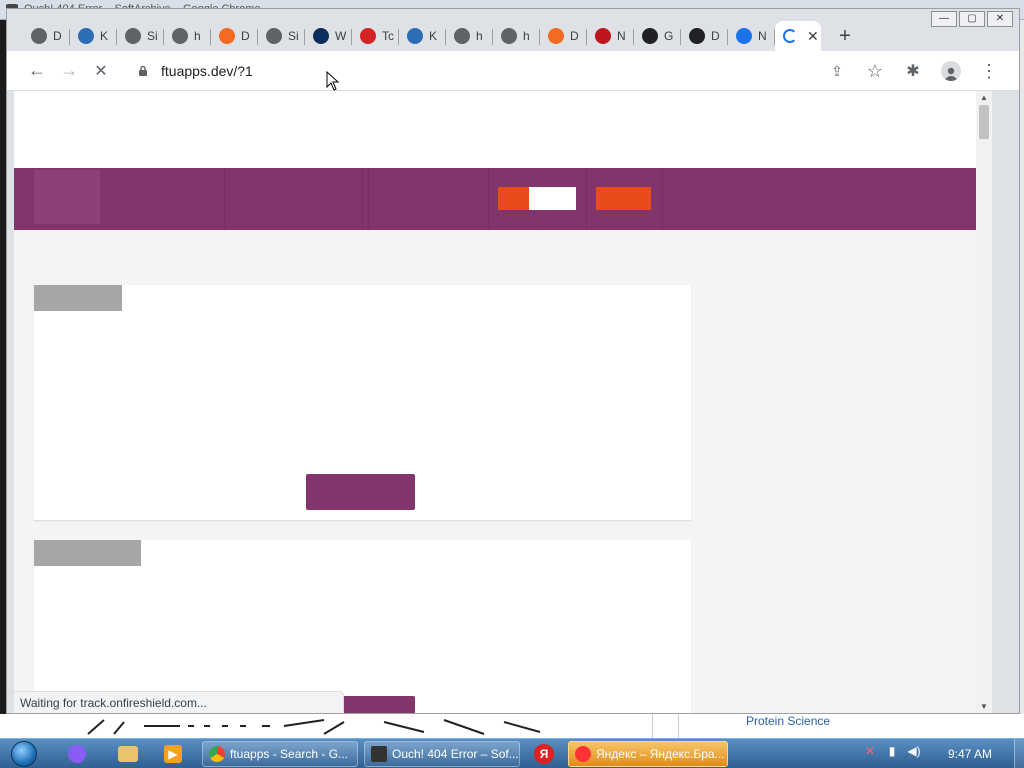  I want to click on site-logo-placeholder, so click(67, 197).